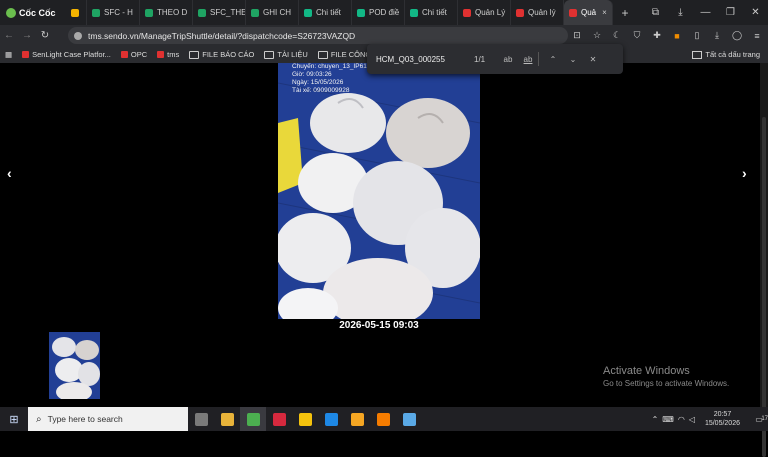 The image size is (768, 457). Describe the element at coordinates (726, 54) in the screenshot. I see `all-bookmarks: Tất cả dấu trang` at that location.